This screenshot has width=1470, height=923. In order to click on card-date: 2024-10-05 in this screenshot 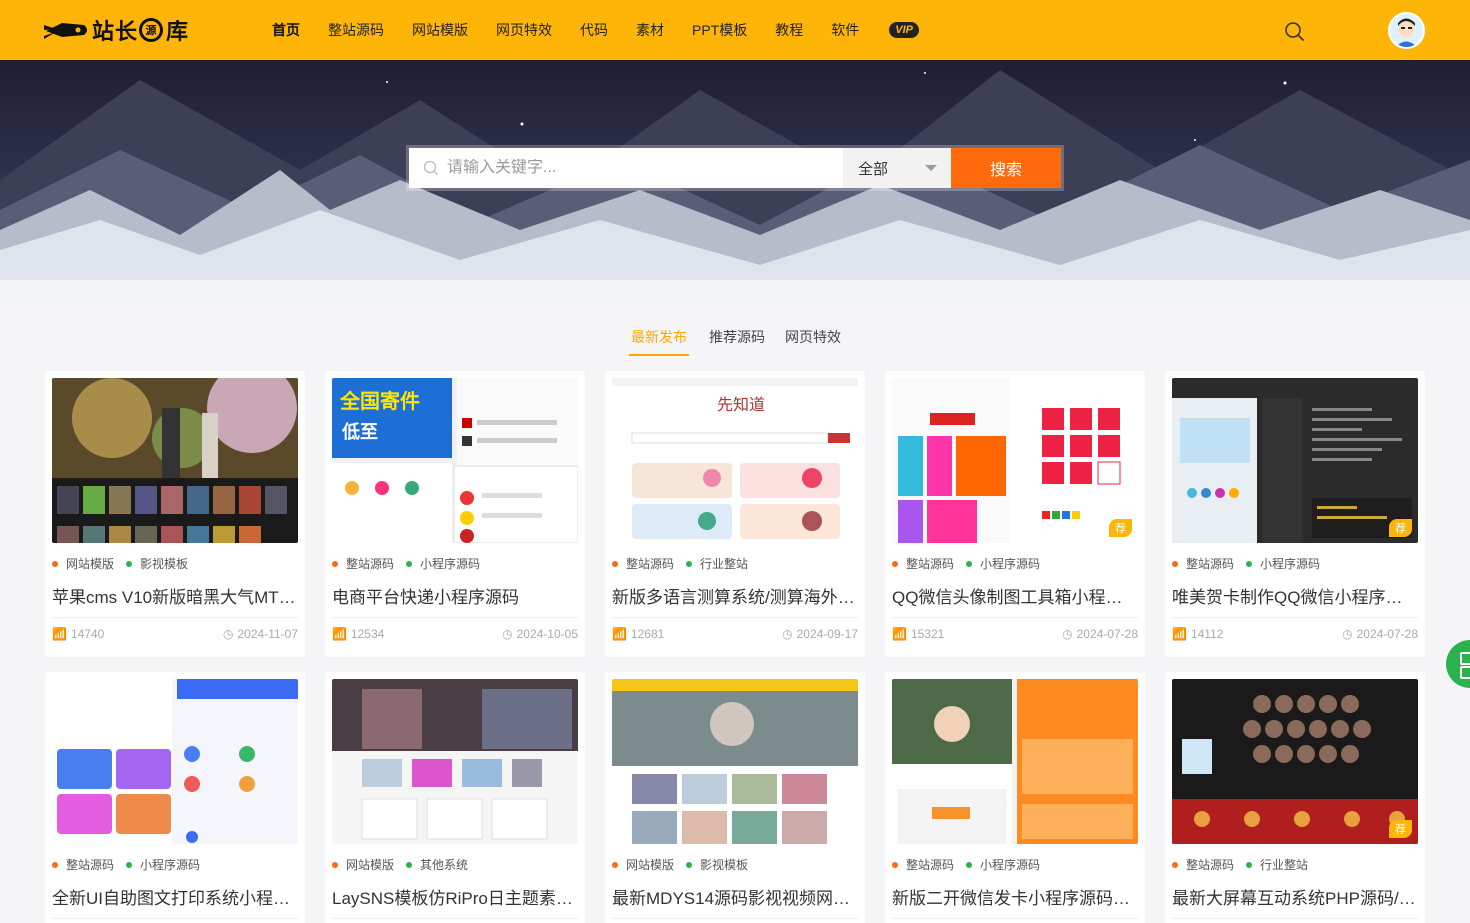, I will do `click(547, 634)`.